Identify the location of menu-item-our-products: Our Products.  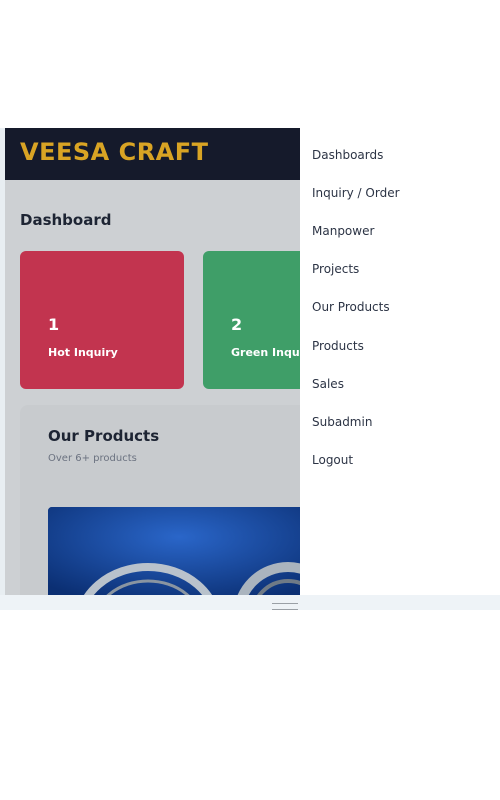
(351, 307).